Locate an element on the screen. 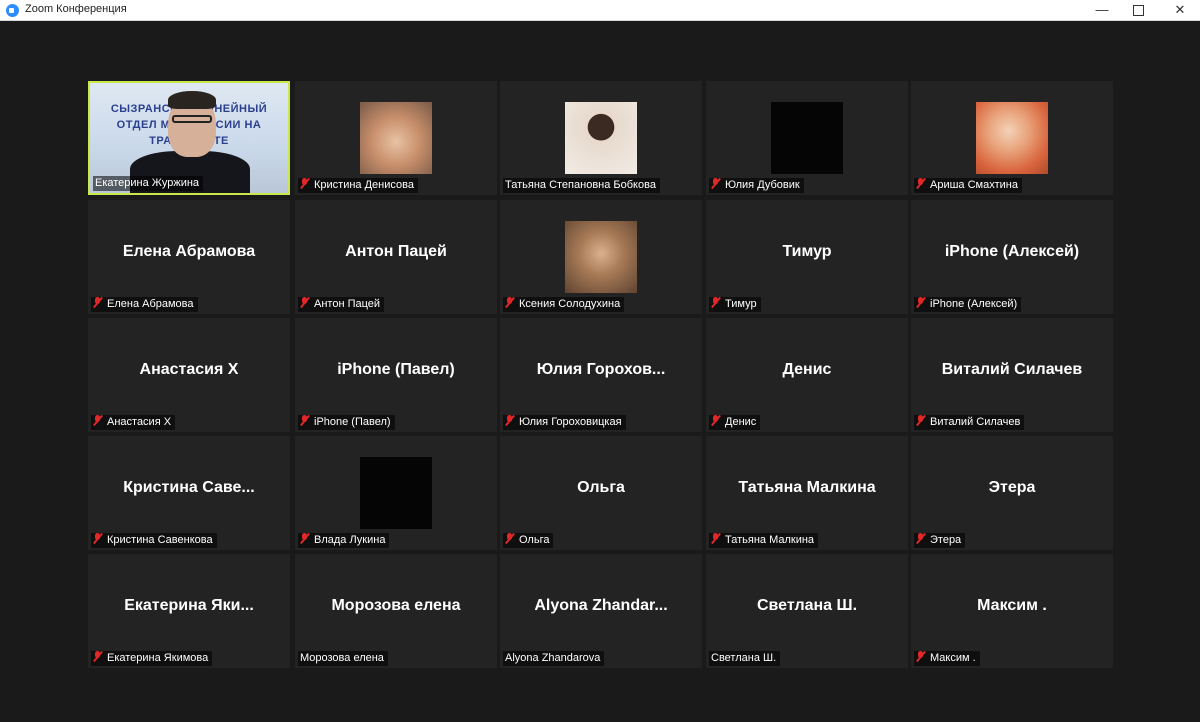 The width and height of the screenshot is (1200, 722). participant-tile: Татьяна Малкина Татьяна Малкина is located at coordinates (807, 493).